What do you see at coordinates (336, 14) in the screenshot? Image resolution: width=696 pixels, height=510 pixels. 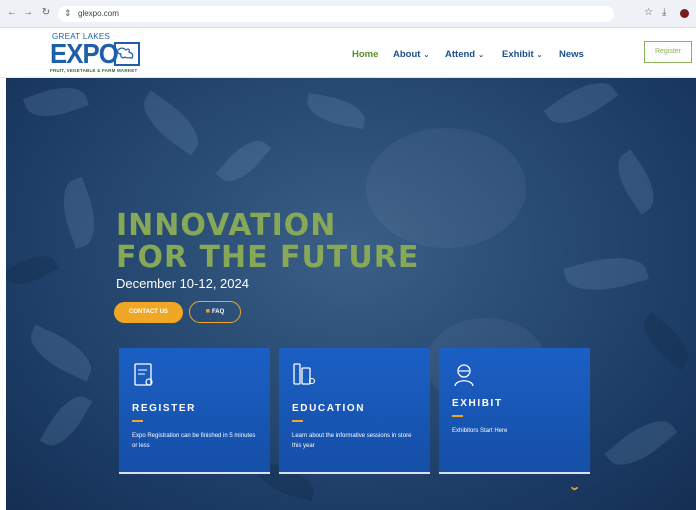 I see `address-bar: ⇕ glexpo.com` at bounding box center [336, 14].